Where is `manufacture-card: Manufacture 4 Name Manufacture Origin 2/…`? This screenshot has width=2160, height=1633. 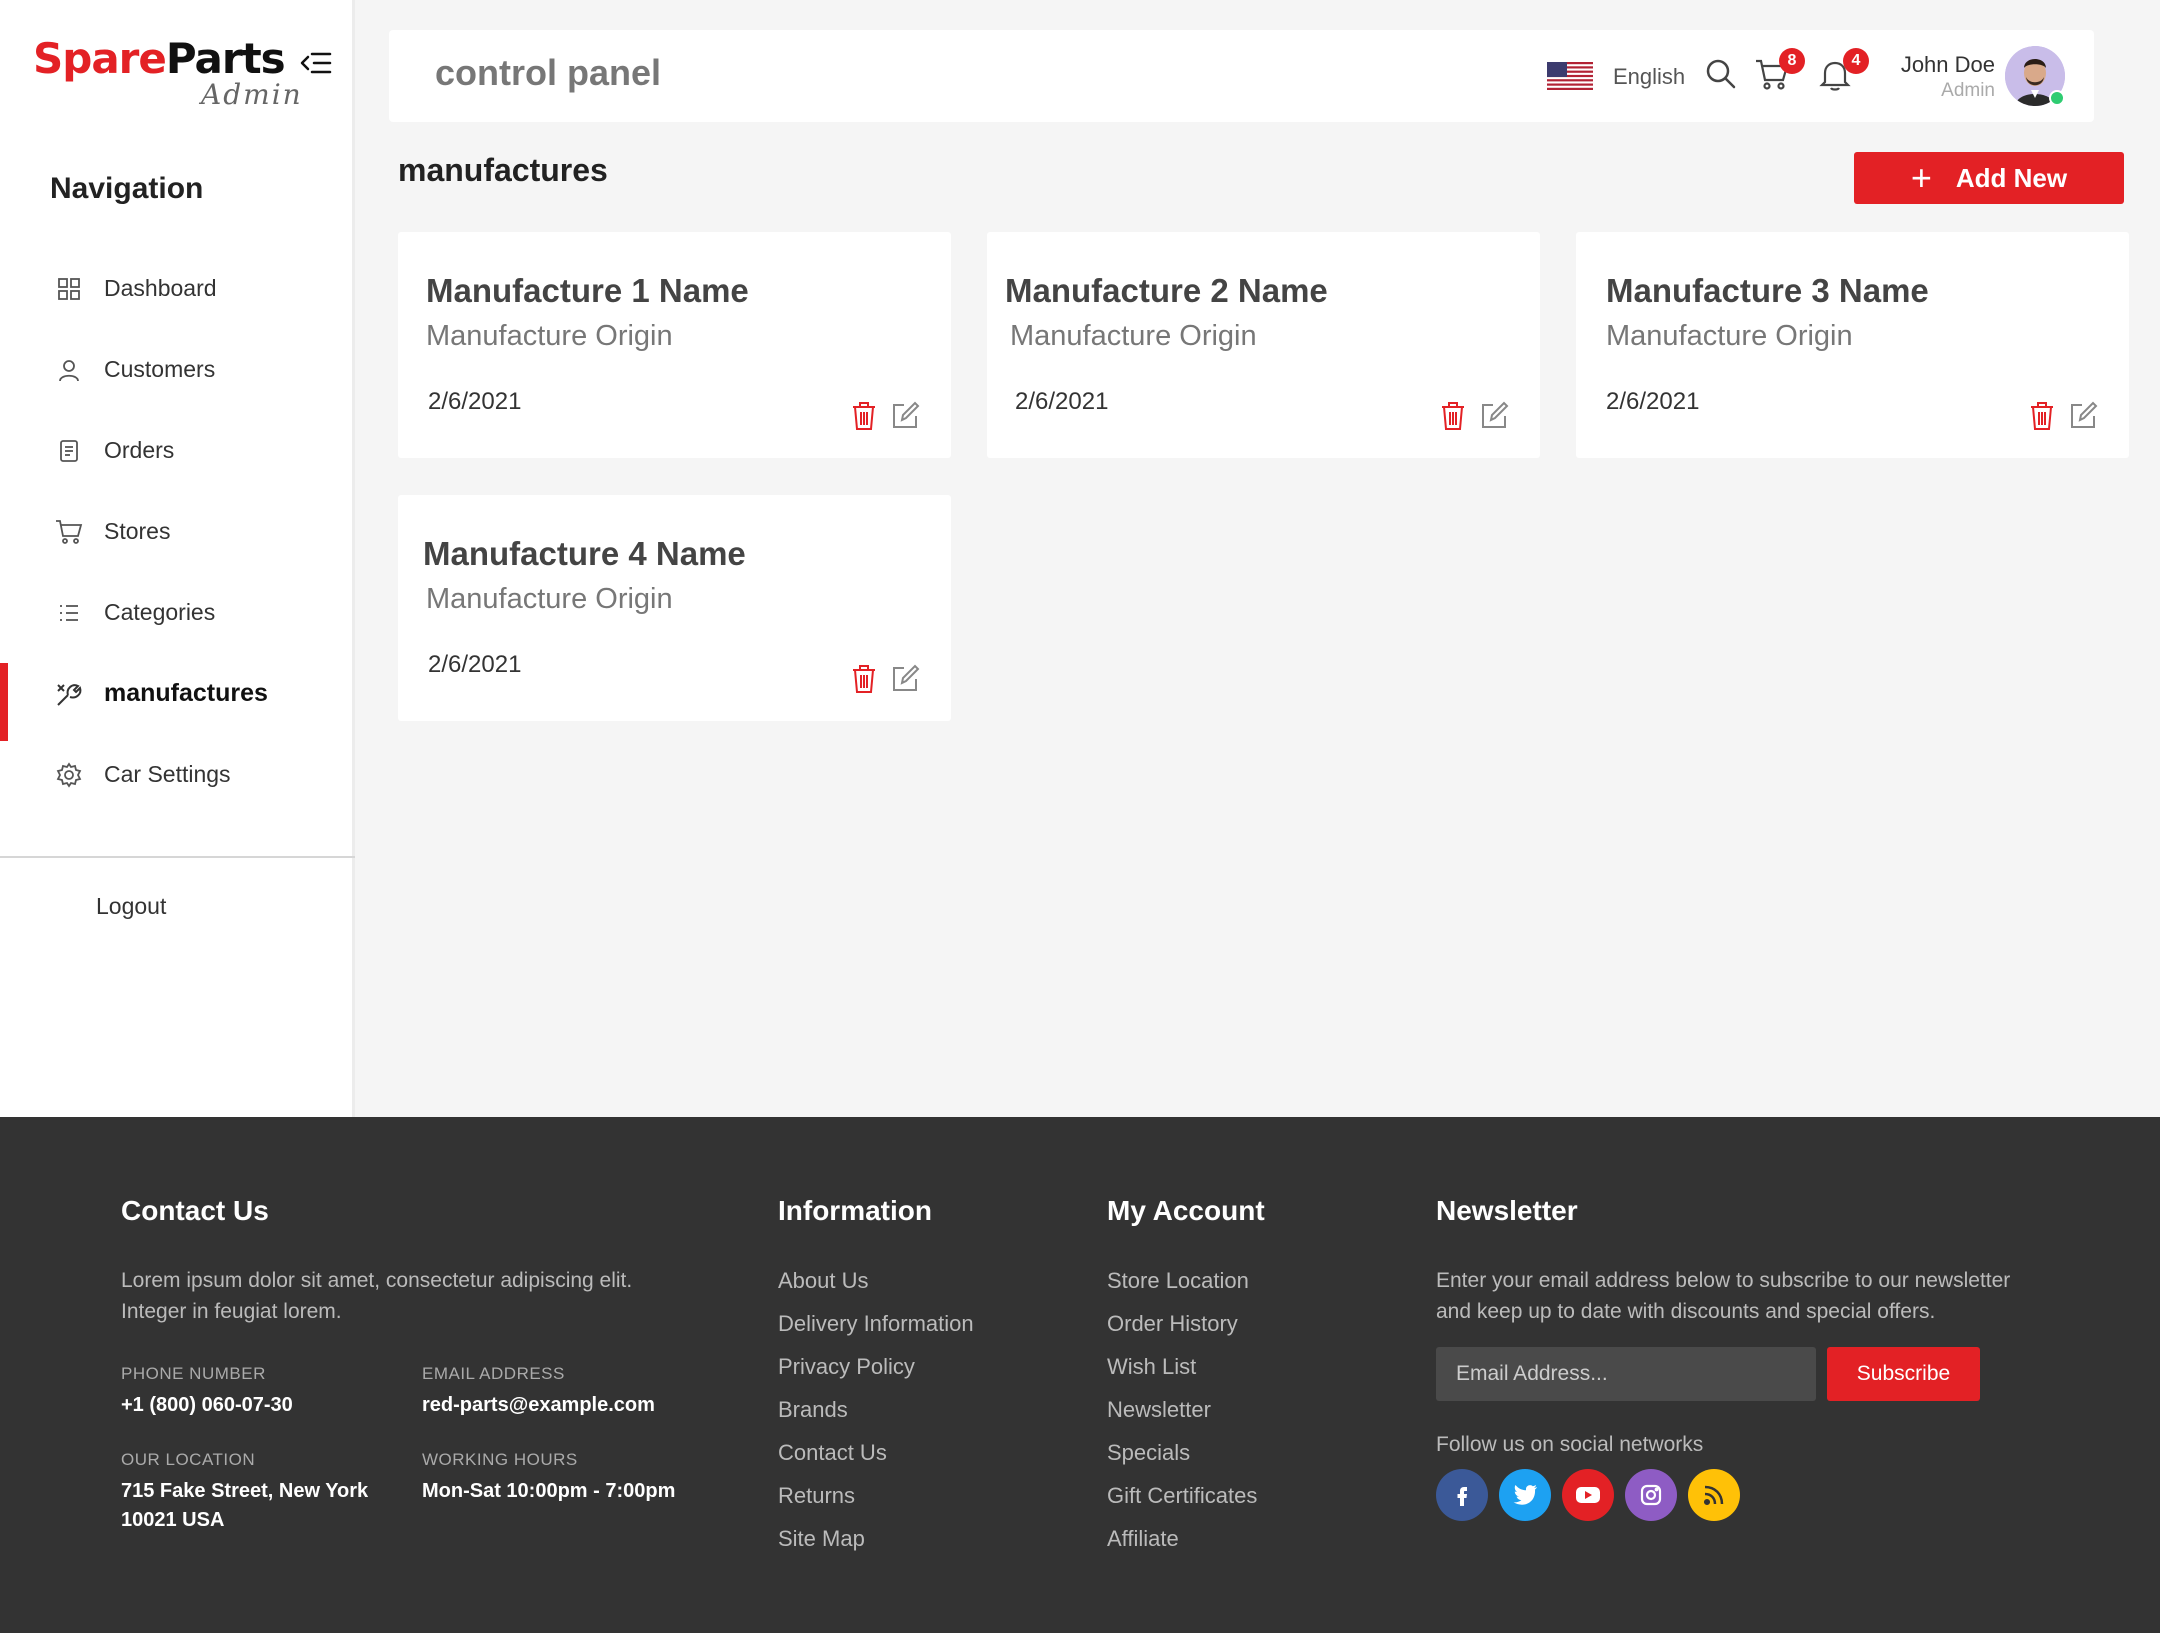
manufacture-card: Manufacture 4 Name Manufacture Origin 2/… is located at coordinates (674, 608).